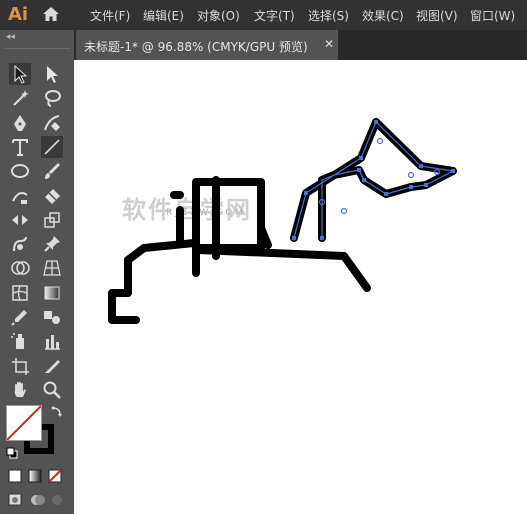 Image resolution: width=527 pixels, height=514 pixels. I want to click on shaper-icon, so click(20, 197).